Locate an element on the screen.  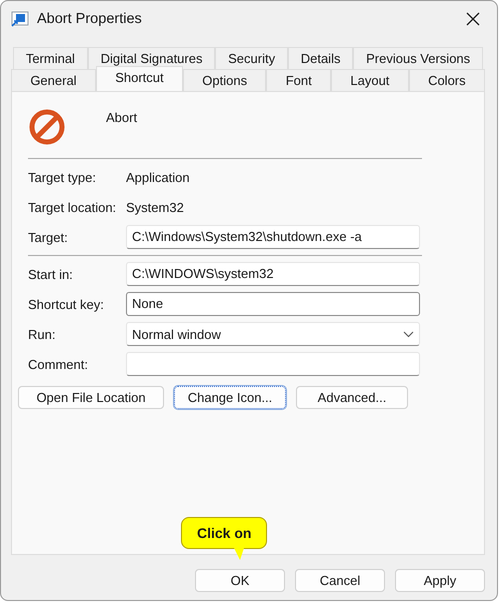
field-label: Shortcut key: is located at coordinates (66, 304).